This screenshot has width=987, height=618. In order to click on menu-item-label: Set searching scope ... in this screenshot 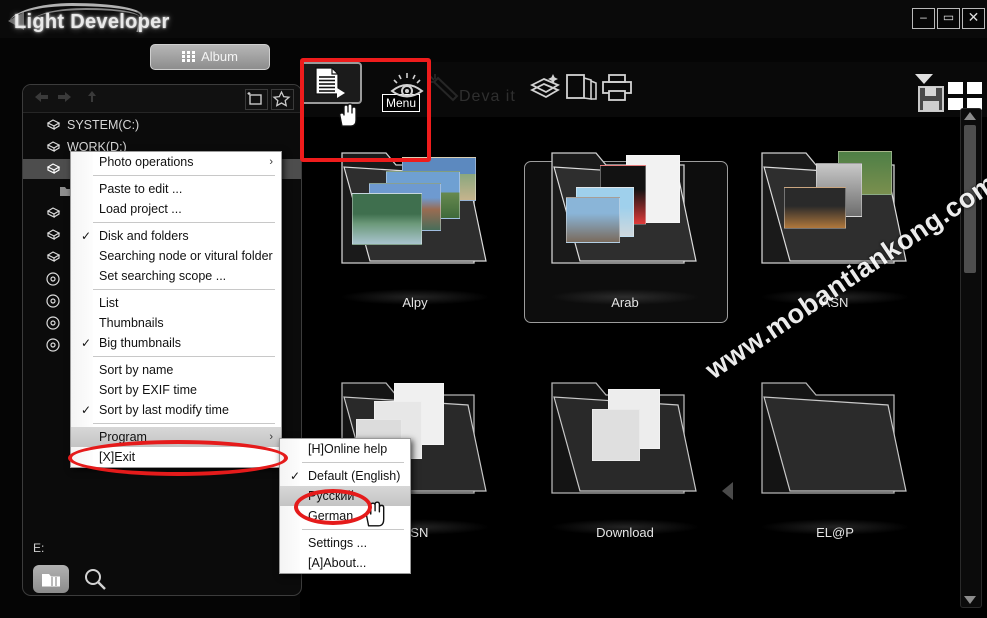, I will do `click(163, 276)`.